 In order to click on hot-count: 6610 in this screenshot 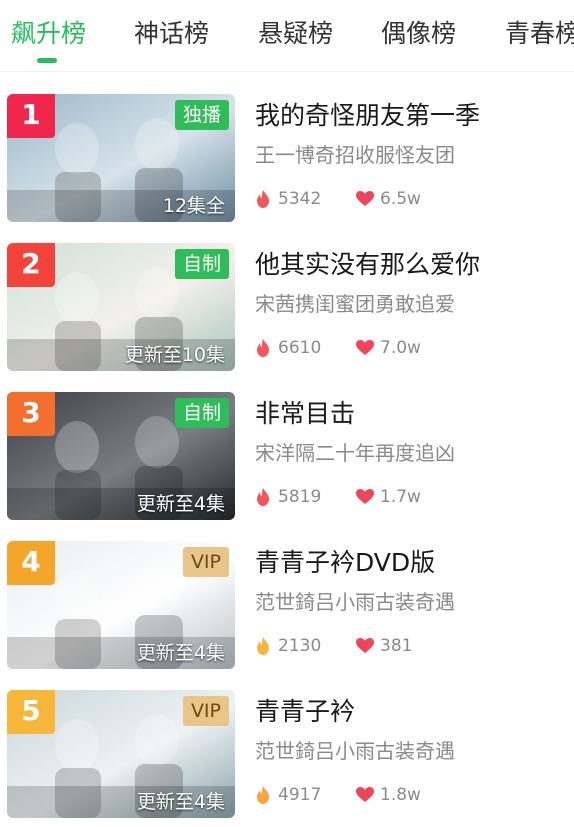, I will do `click(287, 348)`.